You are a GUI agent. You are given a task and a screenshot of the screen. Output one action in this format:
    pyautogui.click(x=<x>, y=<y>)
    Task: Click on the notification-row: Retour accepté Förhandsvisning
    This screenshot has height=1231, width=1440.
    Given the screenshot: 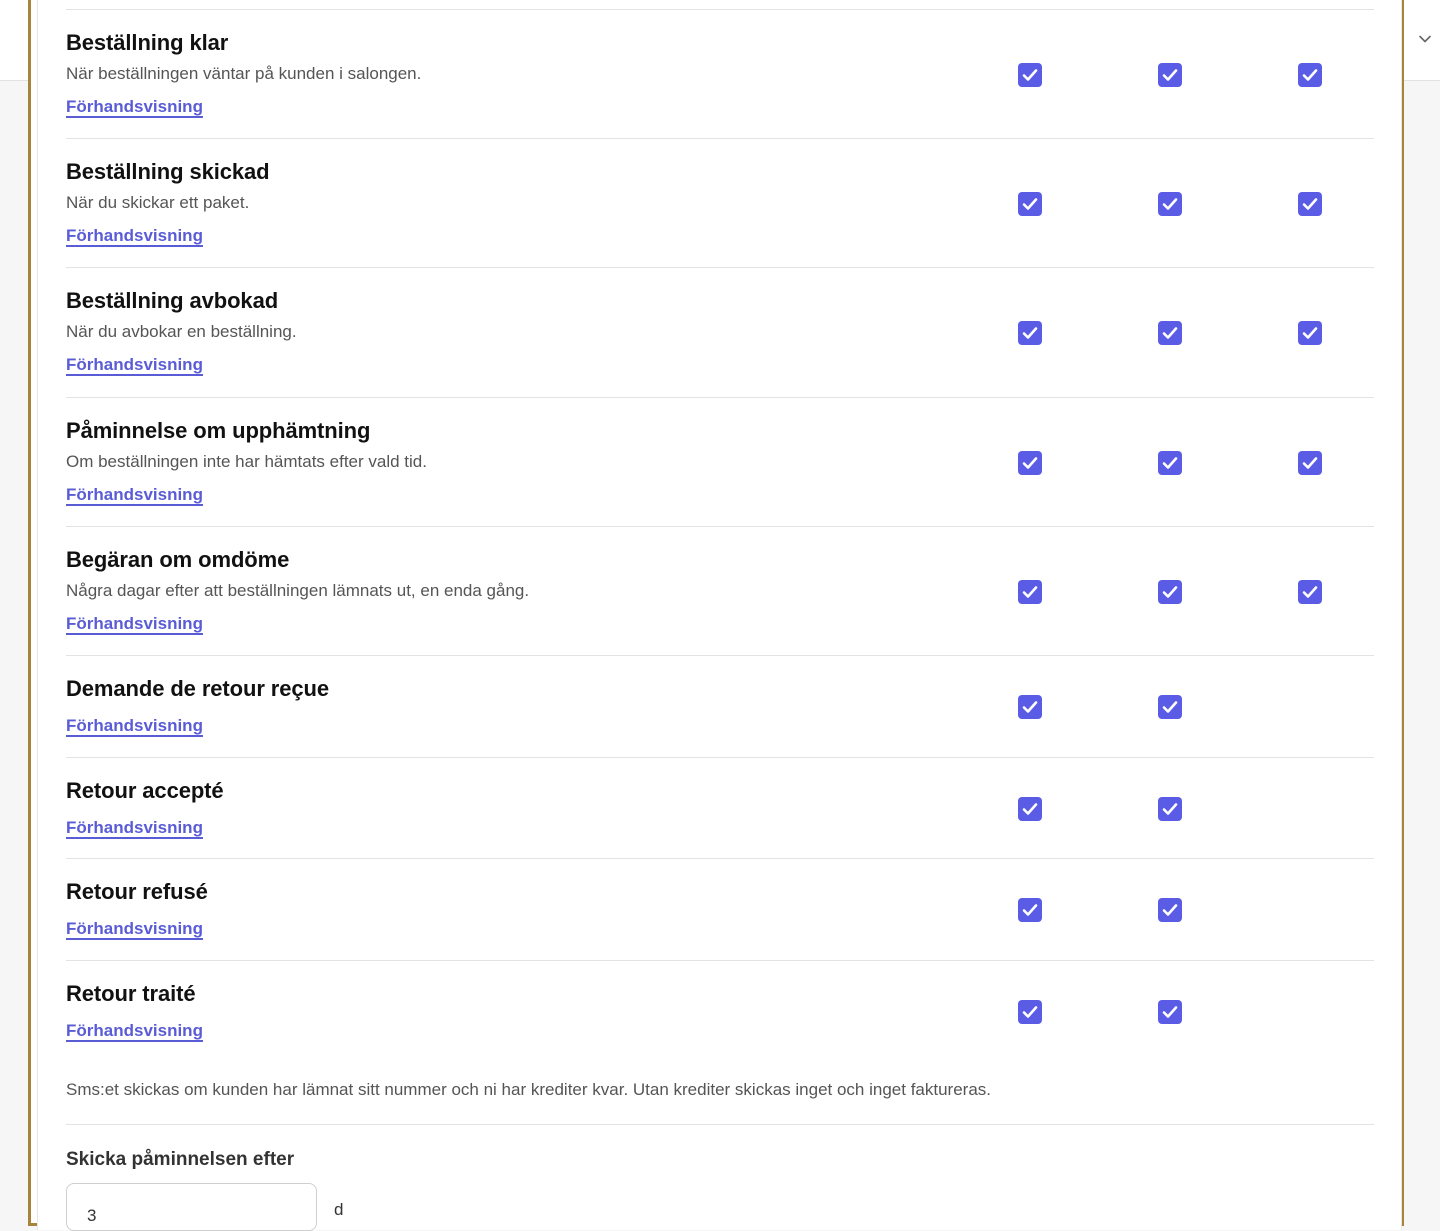 What is the action you would take?
    pyautogui.click(x=720, y=808)
    